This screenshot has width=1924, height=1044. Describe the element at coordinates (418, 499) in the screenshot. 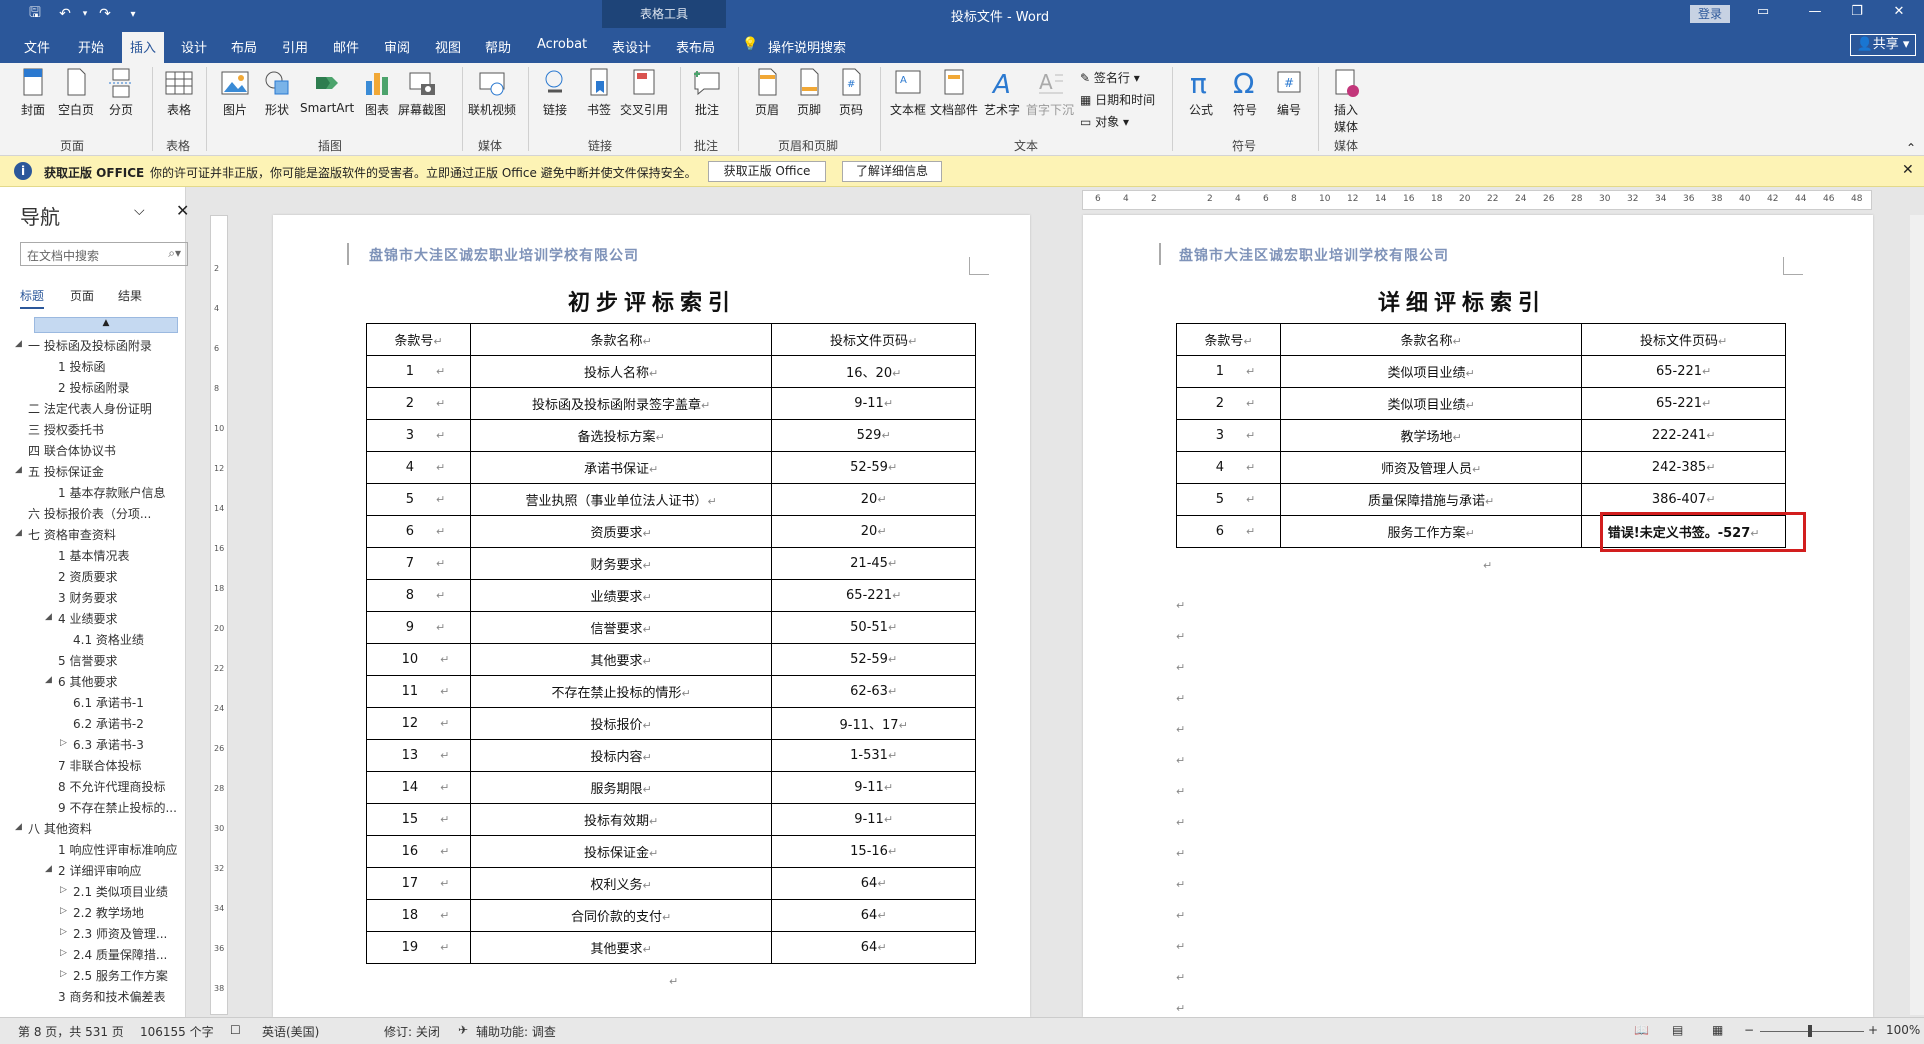

I see `table-cell: 5 ↵` at that location.